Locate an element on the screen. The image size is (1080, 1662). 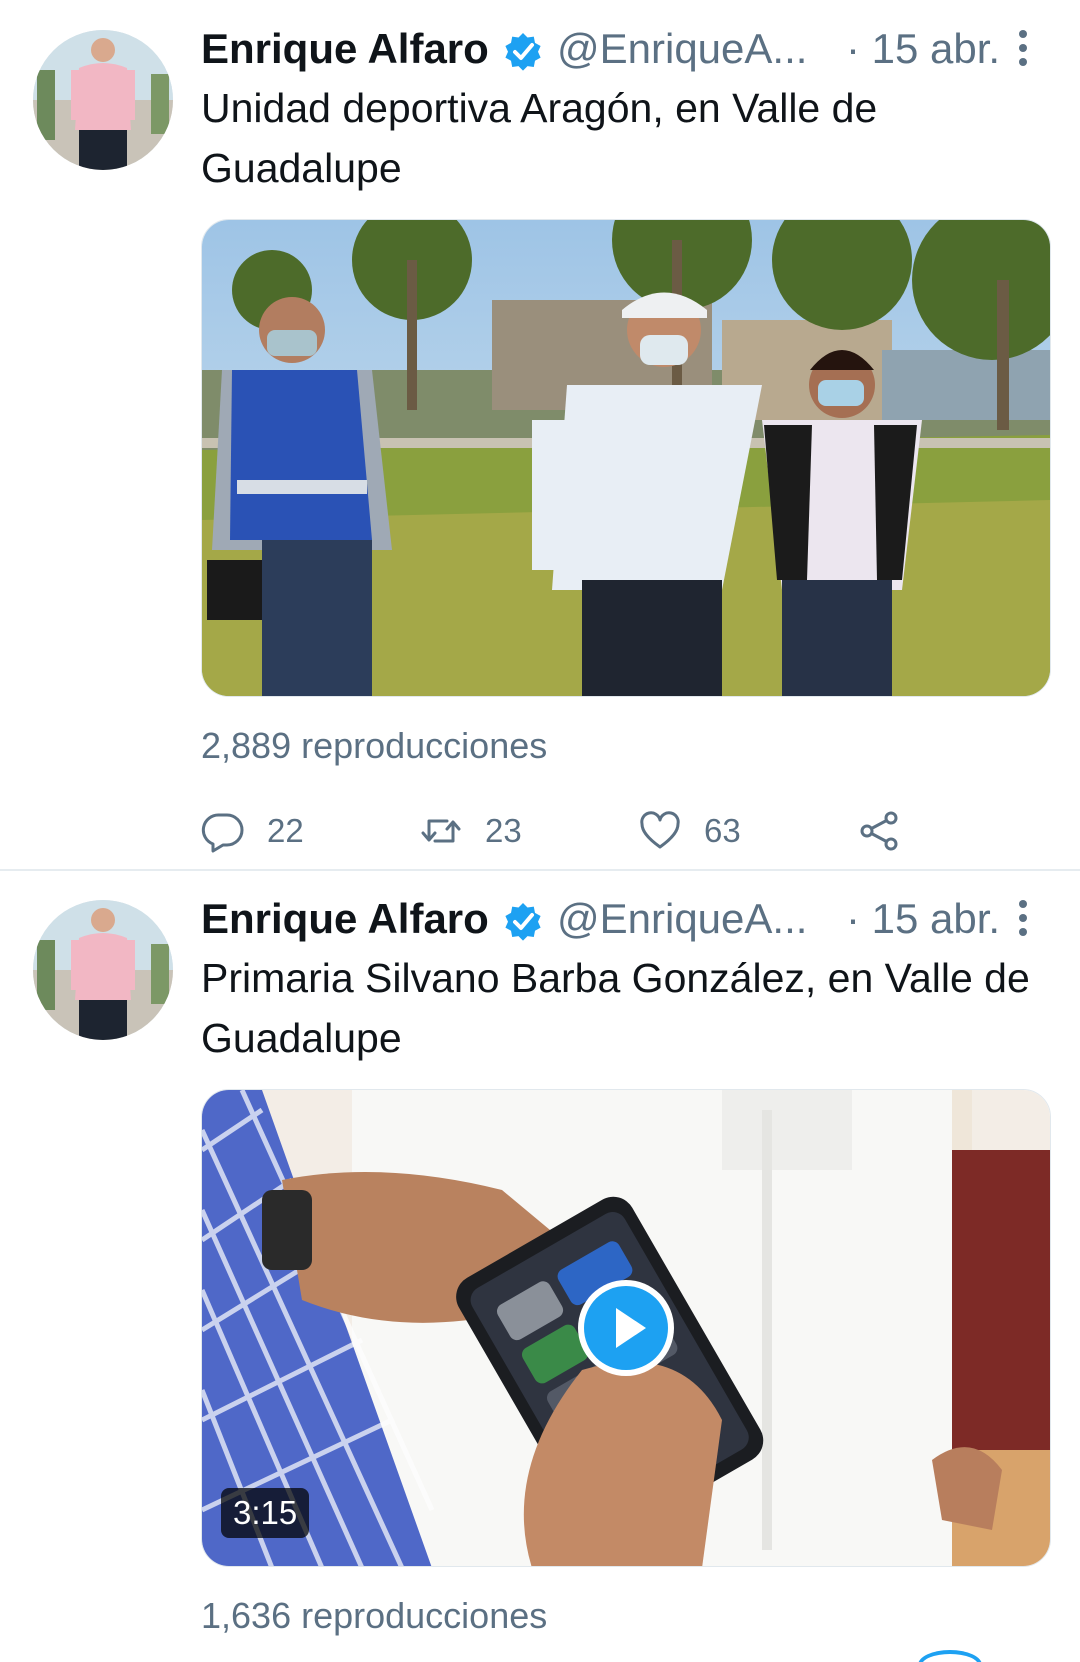
share-icon is located at coordinates (879, 831).